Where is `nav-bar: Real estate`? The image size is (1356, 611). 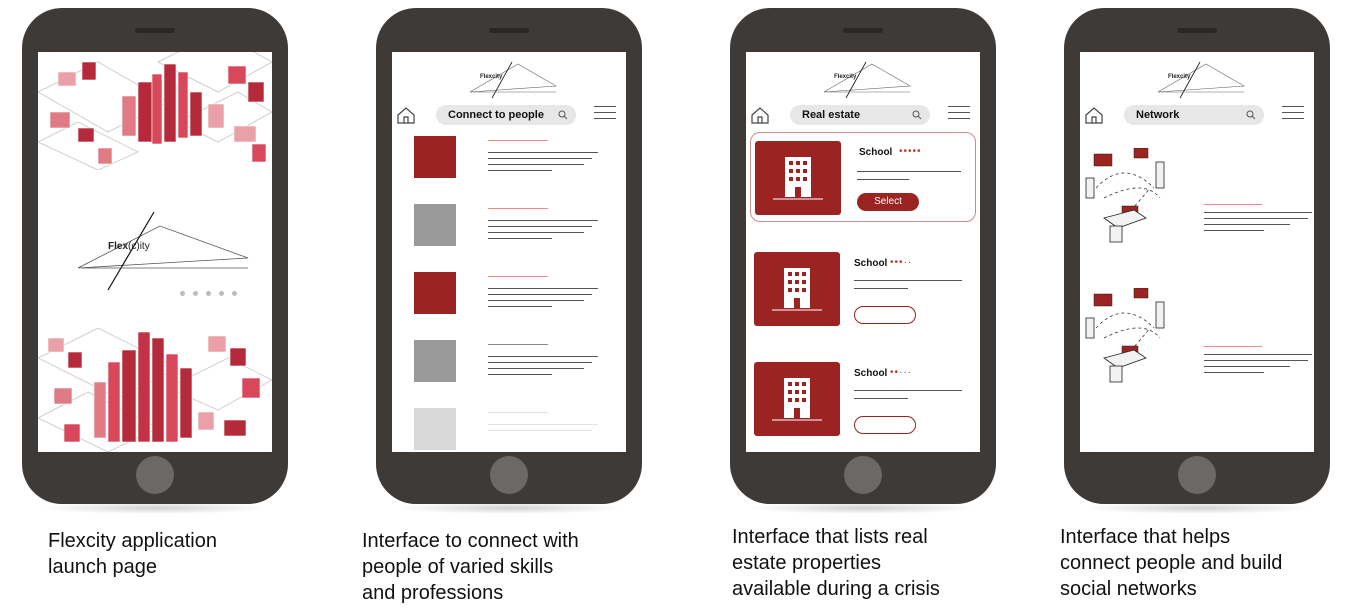
nav-bar: Real estate is located at coordinates (863, 115).